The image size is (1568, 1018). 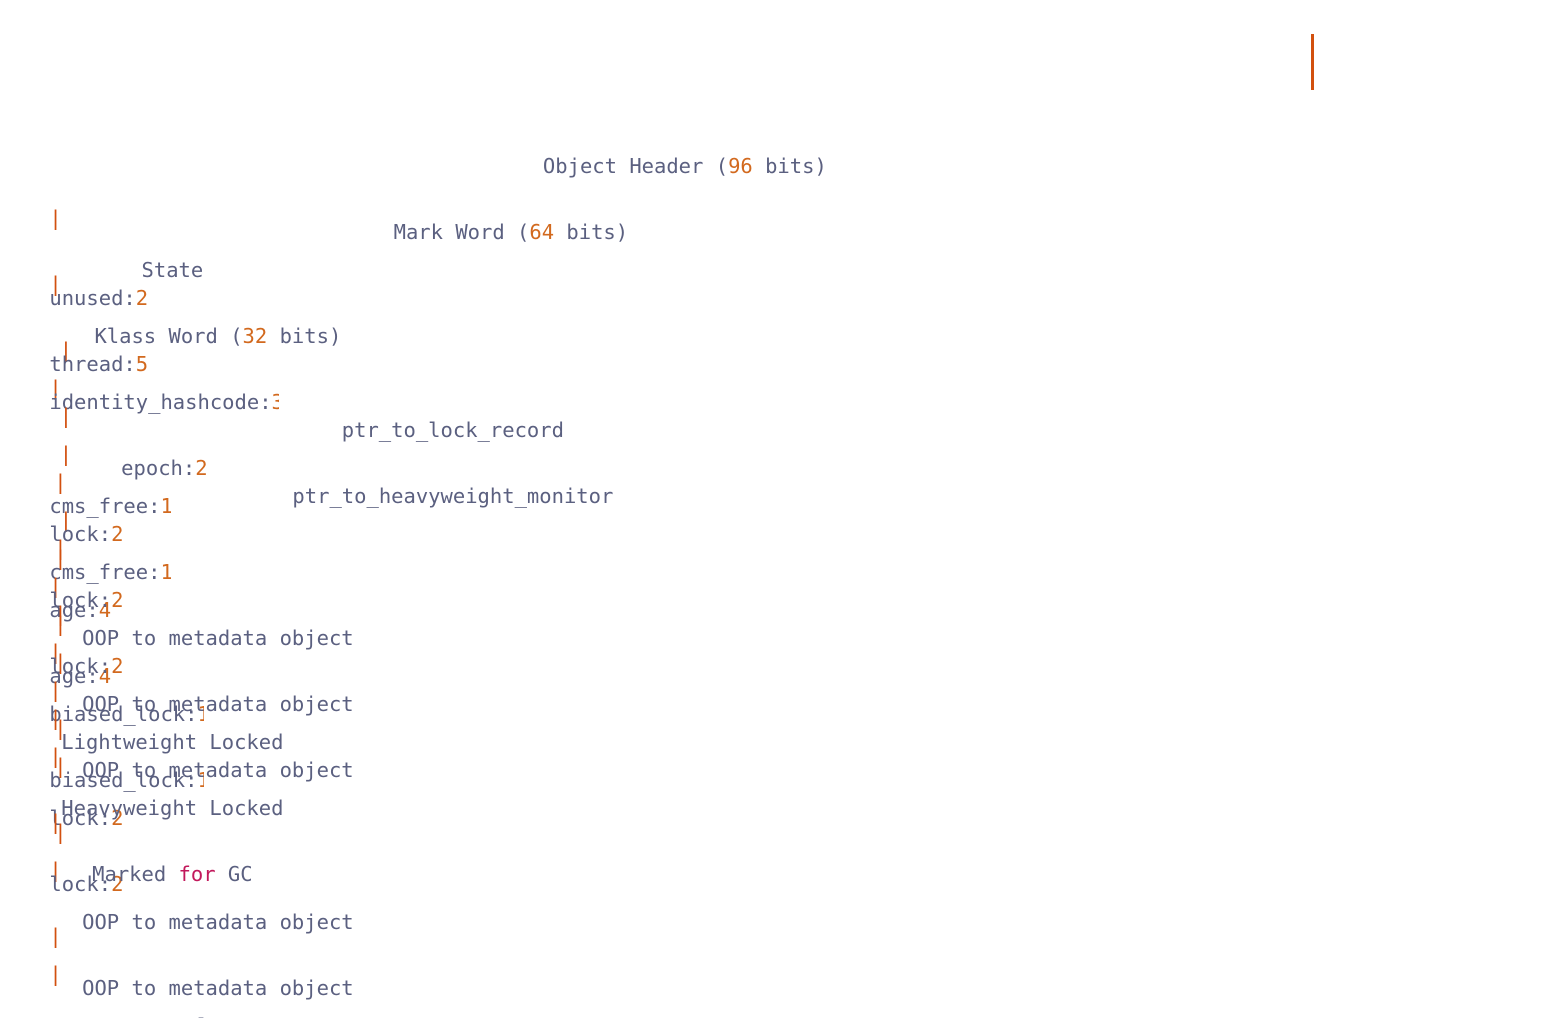 I want to click on field-lock-name: lock:, so click(x=80, y=666).